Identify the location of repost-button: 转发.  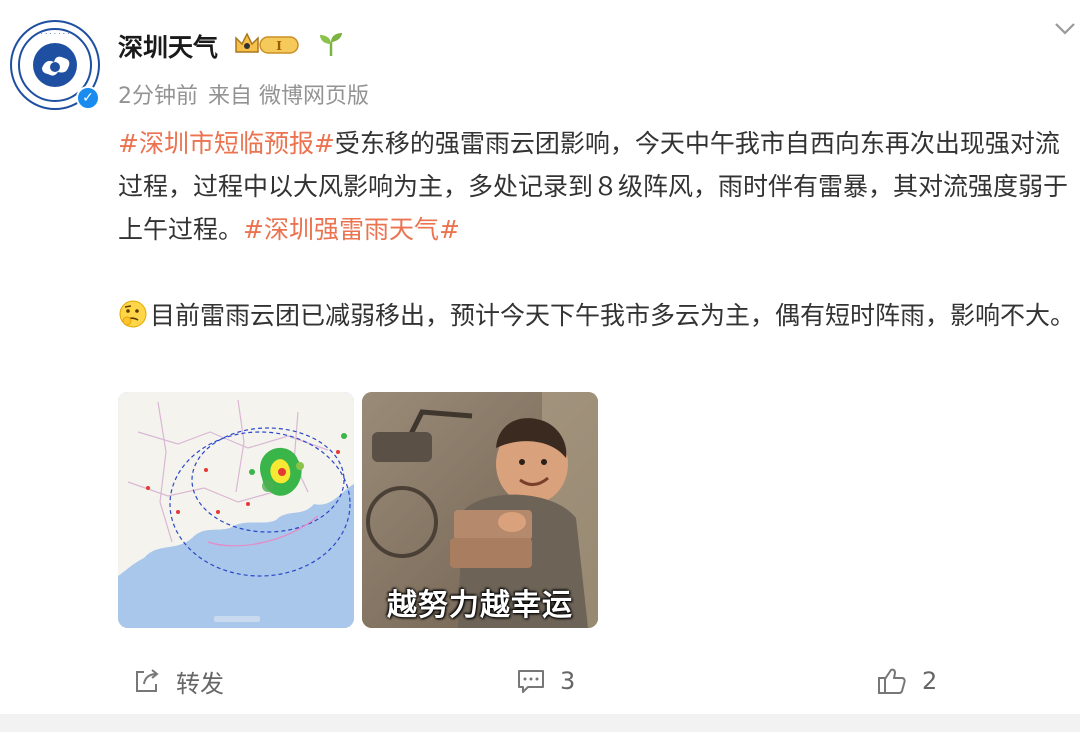
(178, 681).